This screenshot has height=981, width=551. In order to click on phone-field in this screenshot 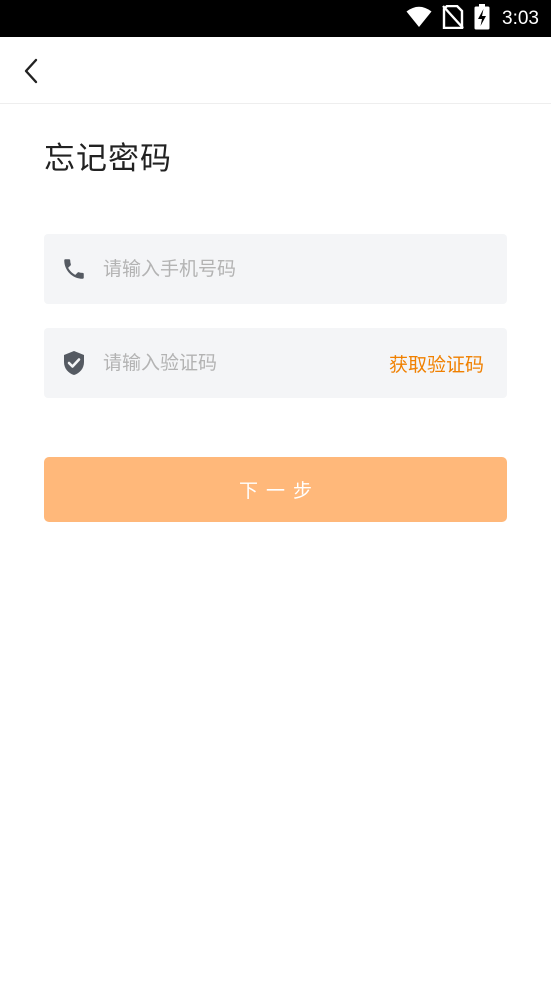, I will do `click(275, 269)`.